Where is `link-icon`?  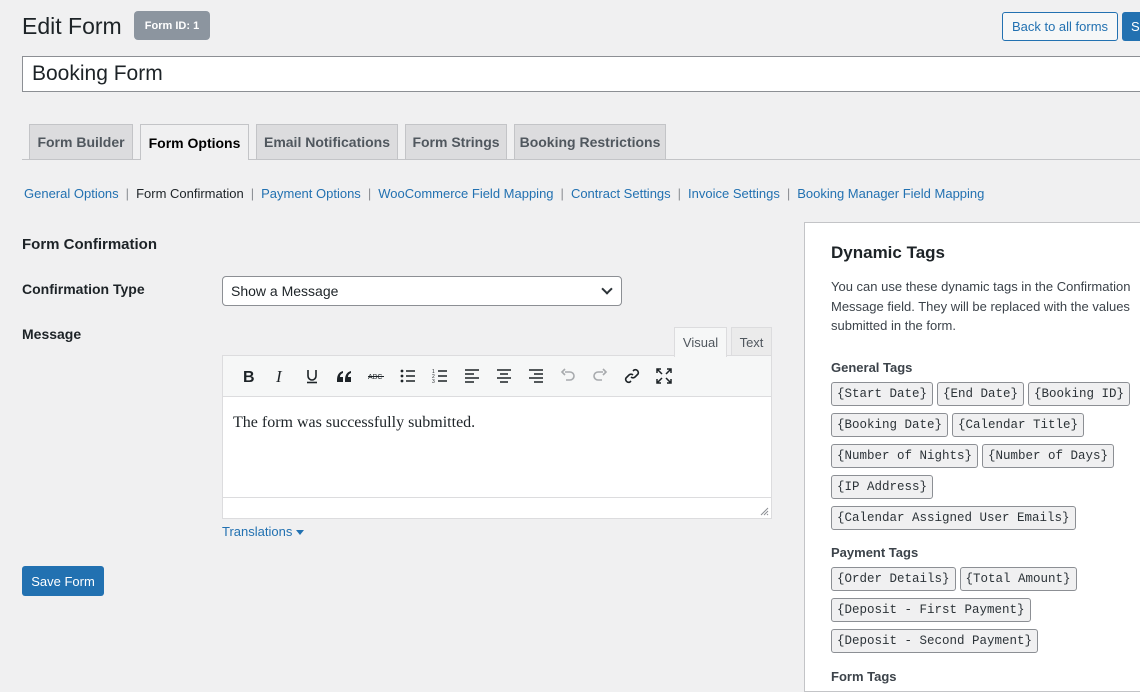
link-icon is located at coordinates (632, 376).